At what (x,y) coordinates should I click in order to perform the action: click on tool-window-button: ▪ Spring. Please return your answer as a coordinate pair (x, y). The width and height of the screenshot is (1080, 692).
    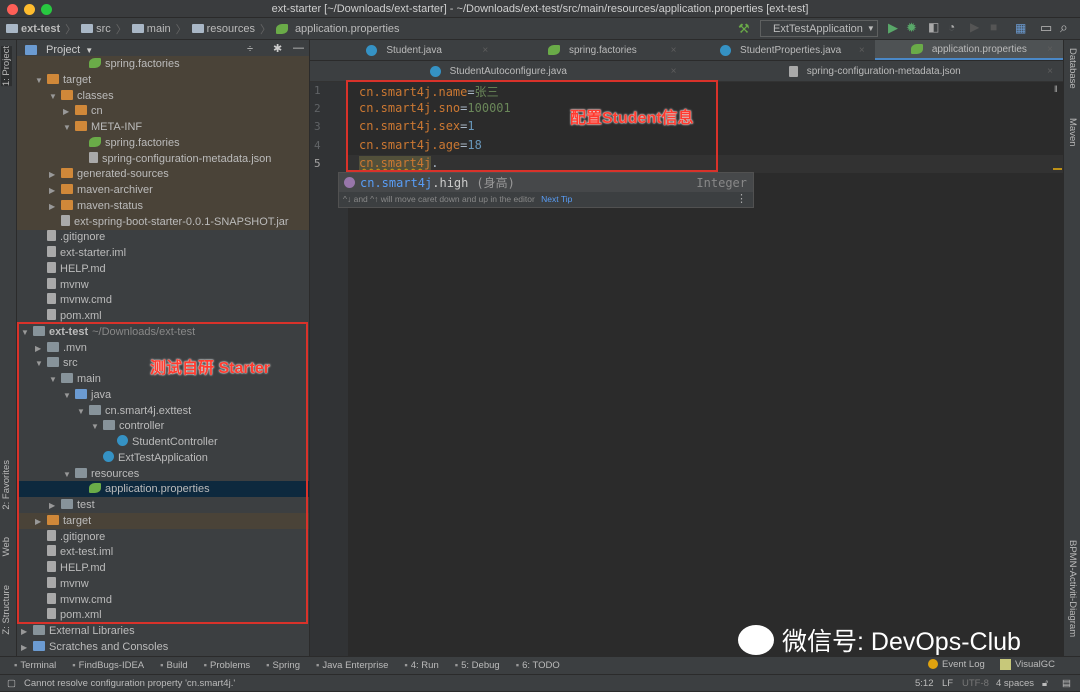
    Looking at the image, I should click on (283, 665).